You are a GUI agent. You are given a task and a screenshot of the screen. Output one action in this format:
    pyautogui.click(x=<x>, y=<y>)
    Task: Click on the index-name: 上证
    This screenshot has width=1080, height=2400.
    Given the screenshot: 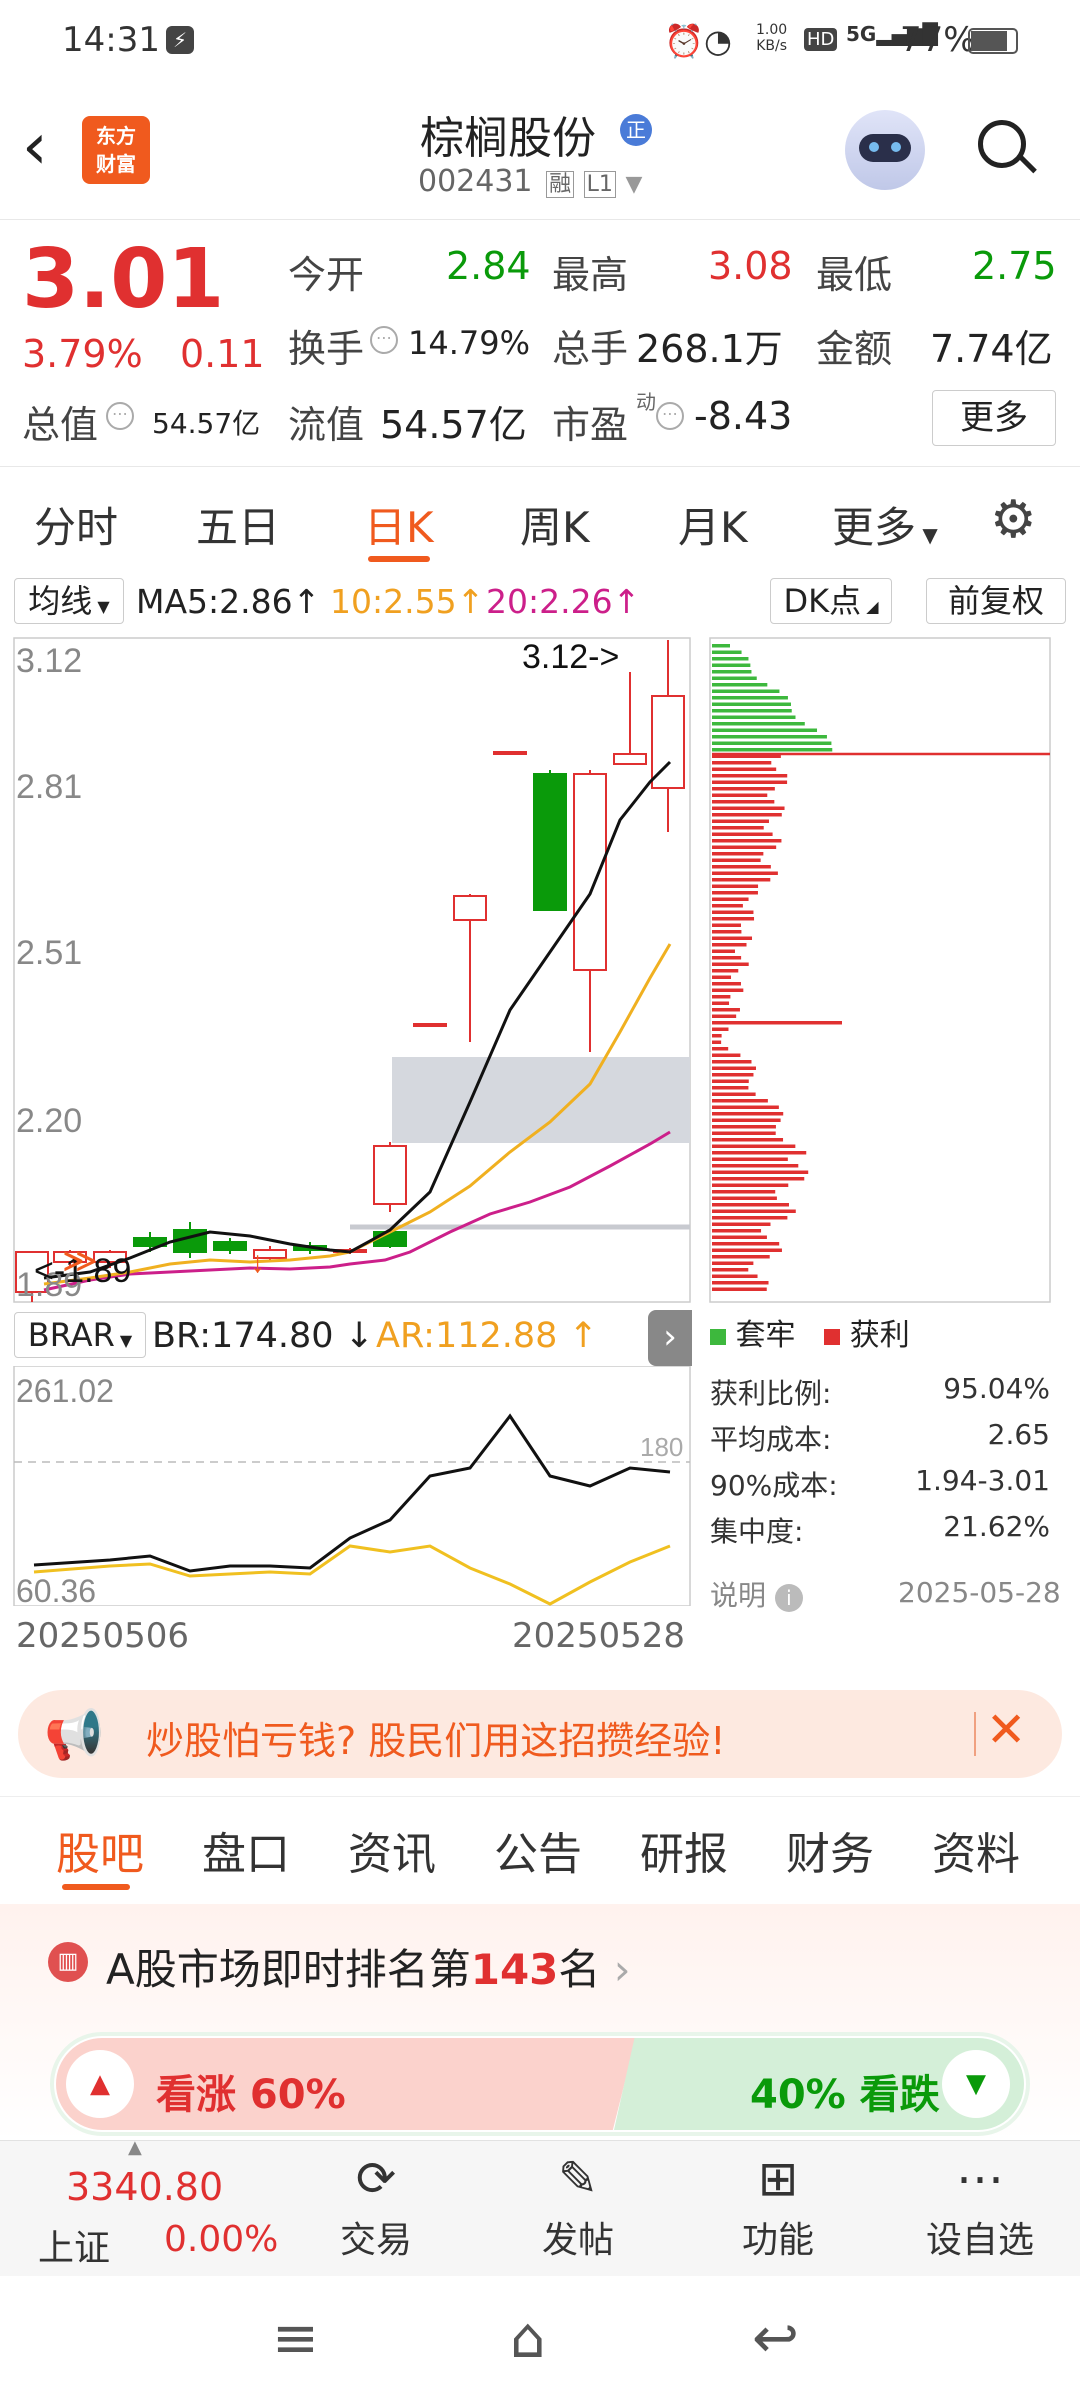 What is the action you would take?
    pyautogui.click(x=74, y=2245)
    